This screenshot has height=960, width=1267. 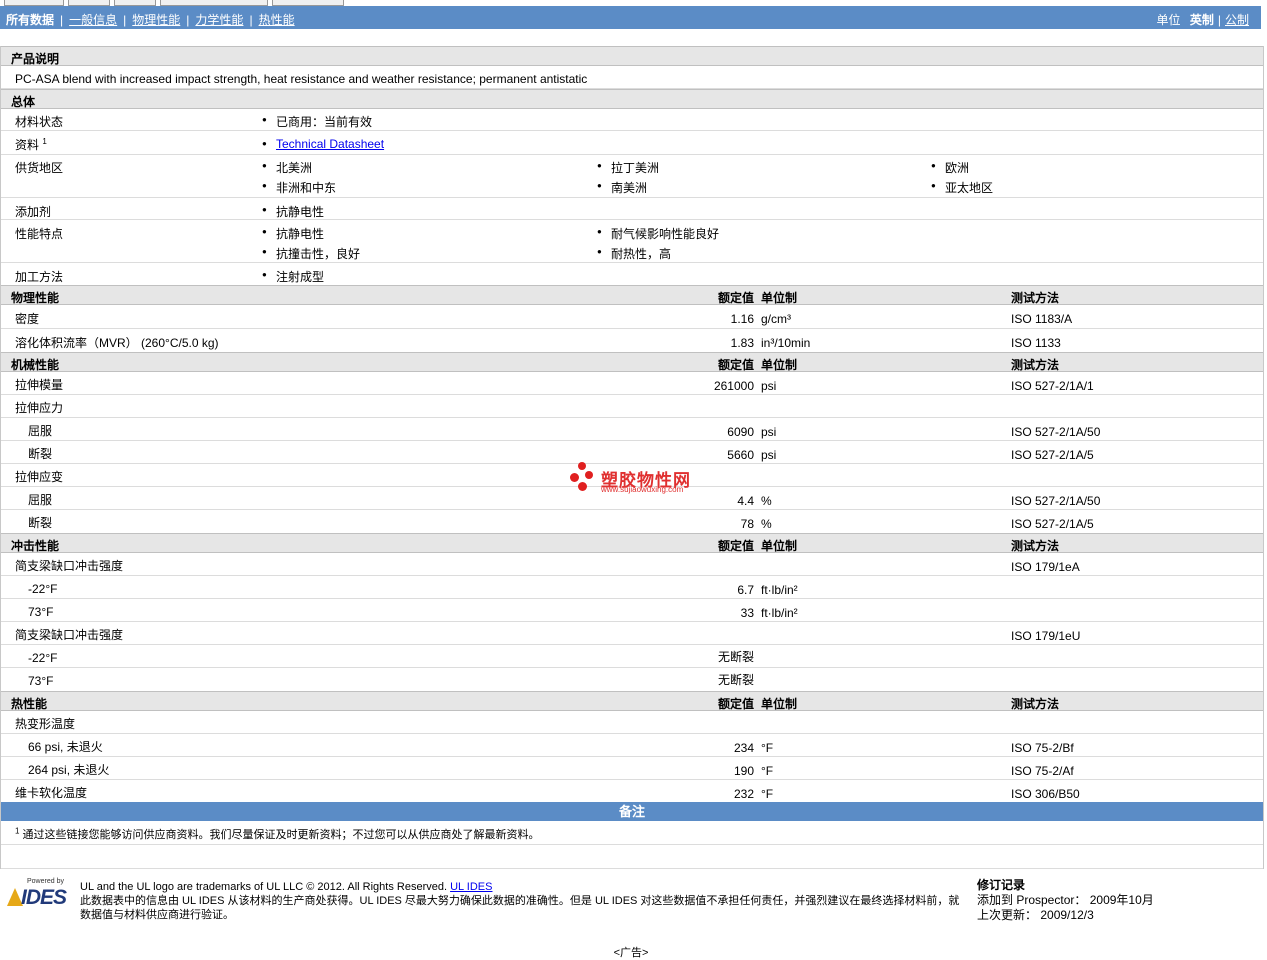 I want to click on nav-mechanical-link: 力学性能, so click(x=219, y=20).